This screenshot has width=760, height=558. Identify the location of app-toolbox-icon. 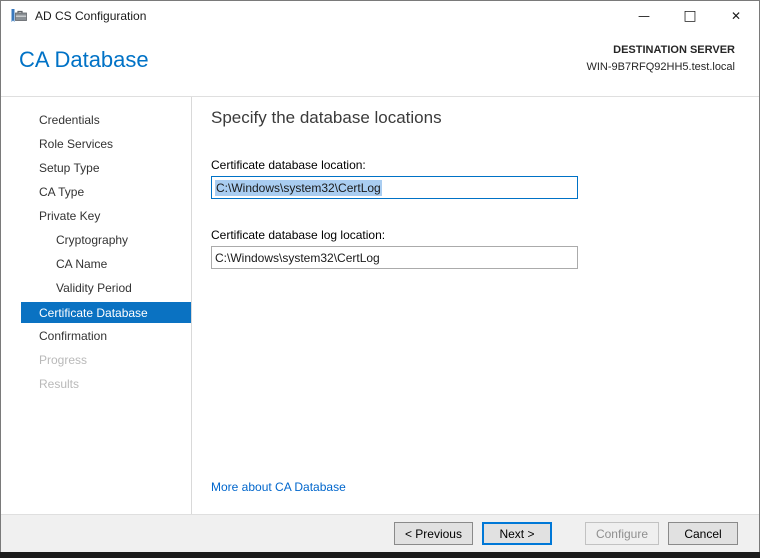
(19, 15).